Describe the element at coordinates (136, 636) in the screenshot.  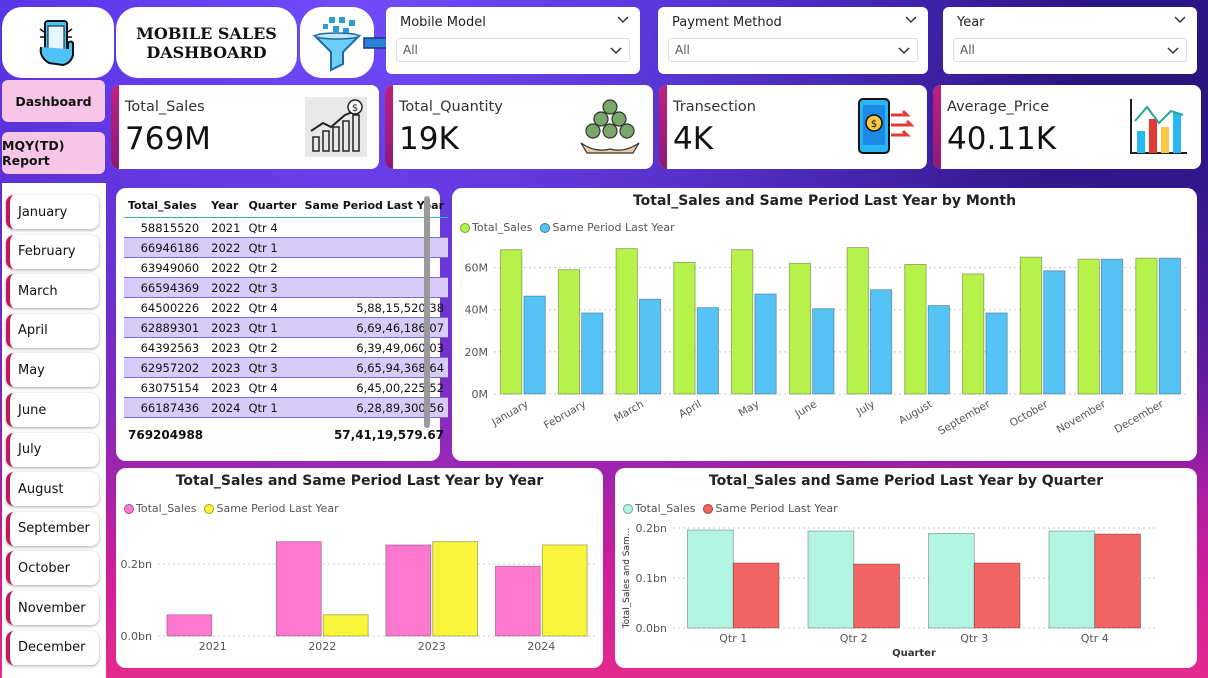
I see `y-tick-label: 0.0bn` at that location.